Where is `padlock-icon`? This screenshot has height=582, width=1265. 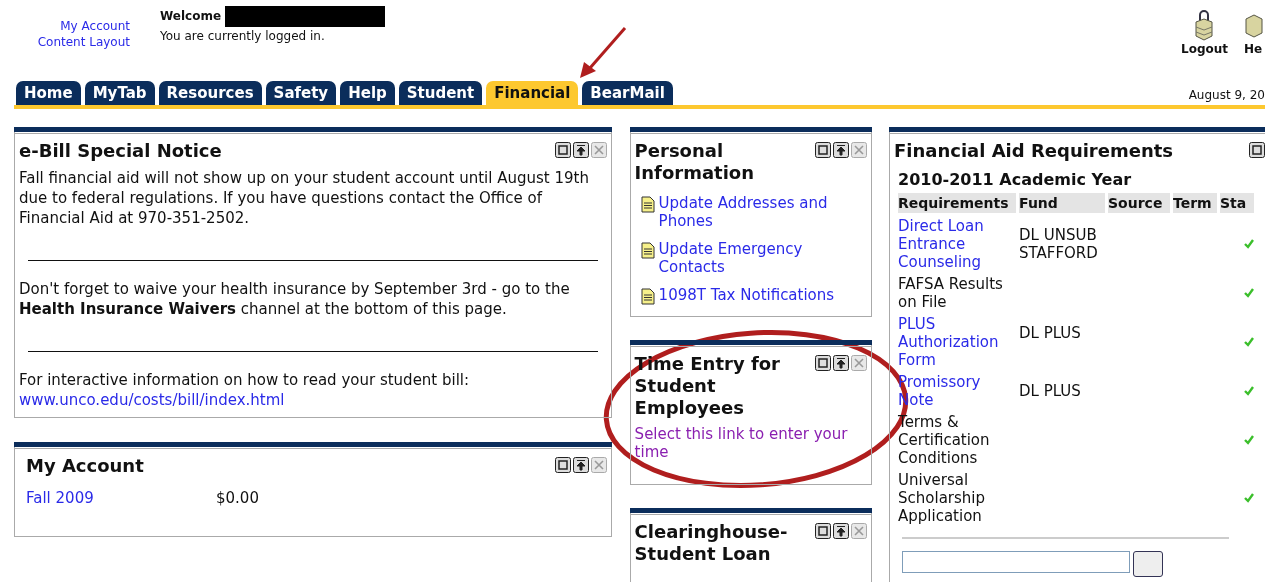
padlock-icon is located at coordinates (1204, 25).